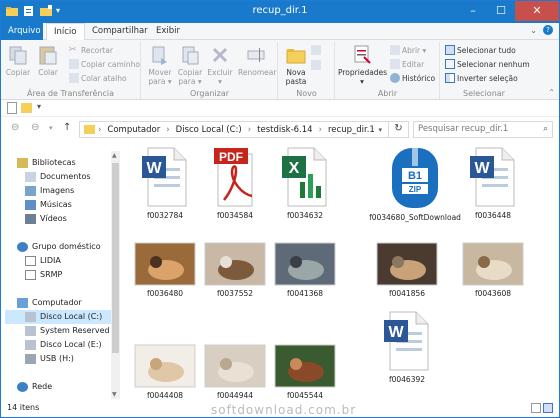 Image resolution: width=560 pixels, height=418 pixels. Describe the element at coordinates (67, 127) in the screenshot. I see `up-icon: ↑` at that location.